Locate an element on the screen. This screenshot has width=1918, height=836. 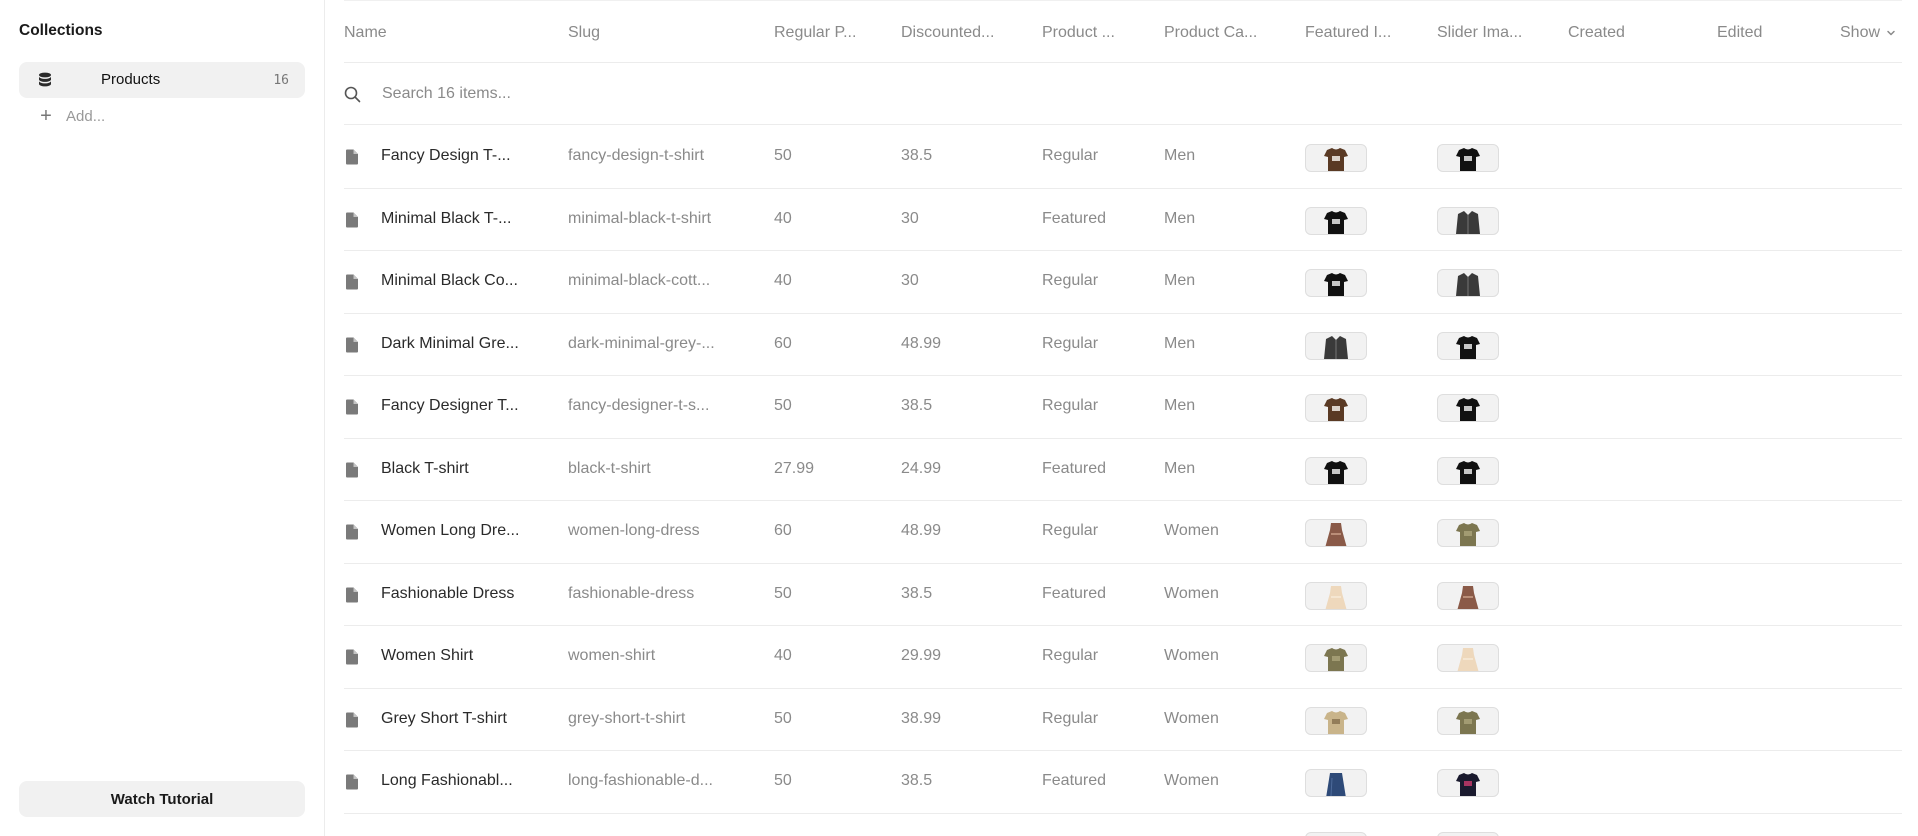
show-label: Show is located at coordinates (1860, 32).